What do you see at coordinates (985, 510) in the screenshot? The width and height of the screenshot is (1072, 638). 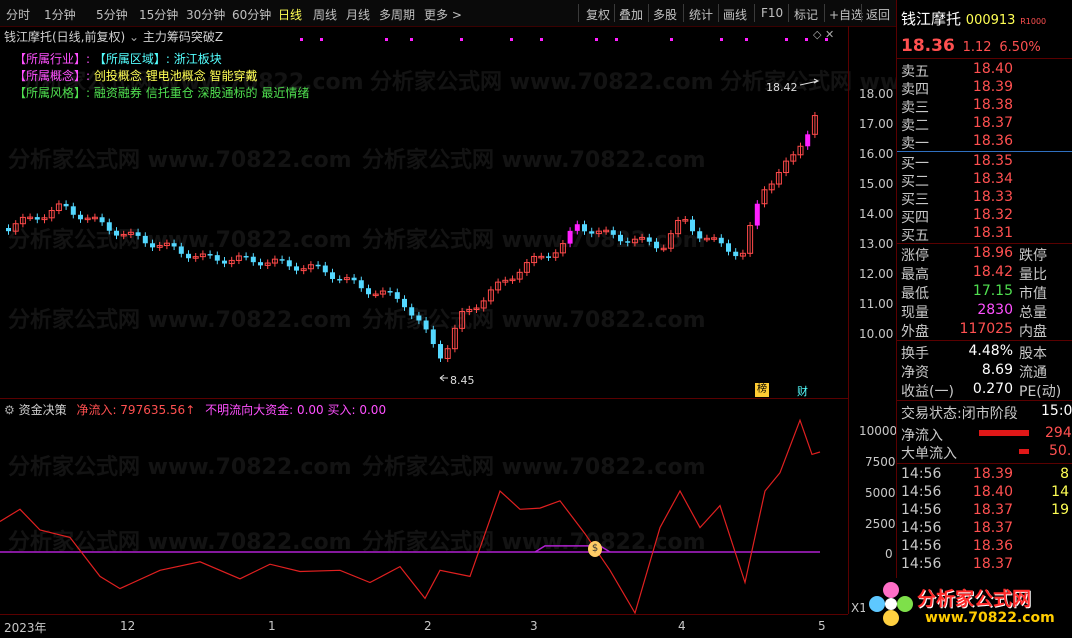 I see `tick-row: 14:56 18.37 19` at bounding box center [985, 510].